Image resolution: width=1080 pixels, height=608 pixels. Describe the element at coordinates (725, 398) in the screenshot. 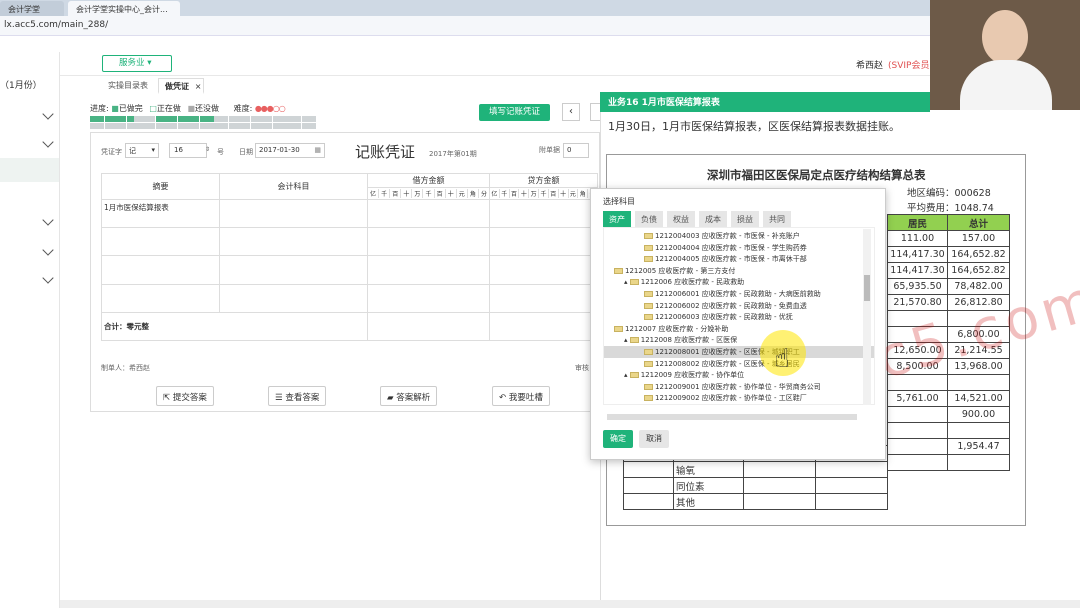

I see `tree-item: 1212009002 应收医疗款 - 协作单位 - 工区鞋厂` at that location.